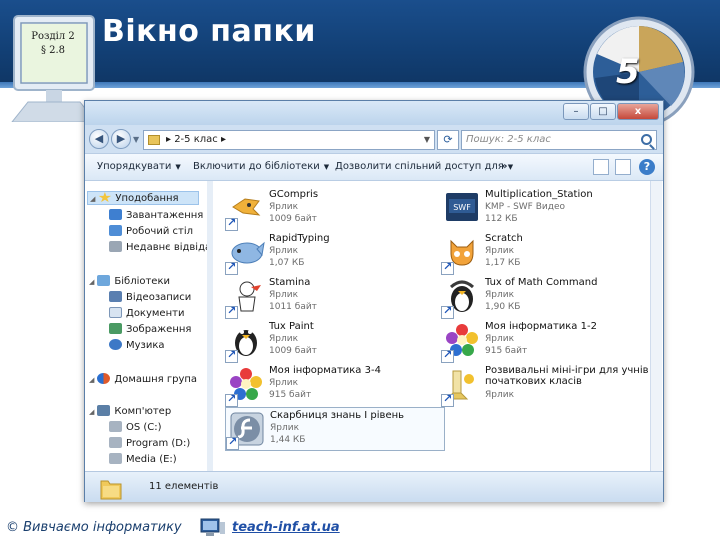  I want to click on nav-computer: ◢ Комп'ютер, so click(130, 411).